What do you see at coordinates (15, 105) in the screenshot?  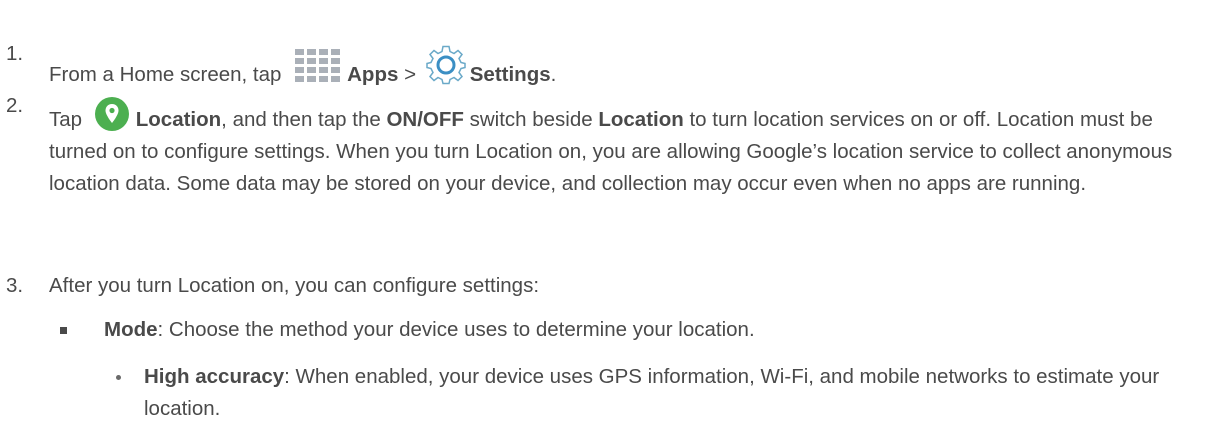 I see `step-number: 2.` at bounding box center [15, 105].